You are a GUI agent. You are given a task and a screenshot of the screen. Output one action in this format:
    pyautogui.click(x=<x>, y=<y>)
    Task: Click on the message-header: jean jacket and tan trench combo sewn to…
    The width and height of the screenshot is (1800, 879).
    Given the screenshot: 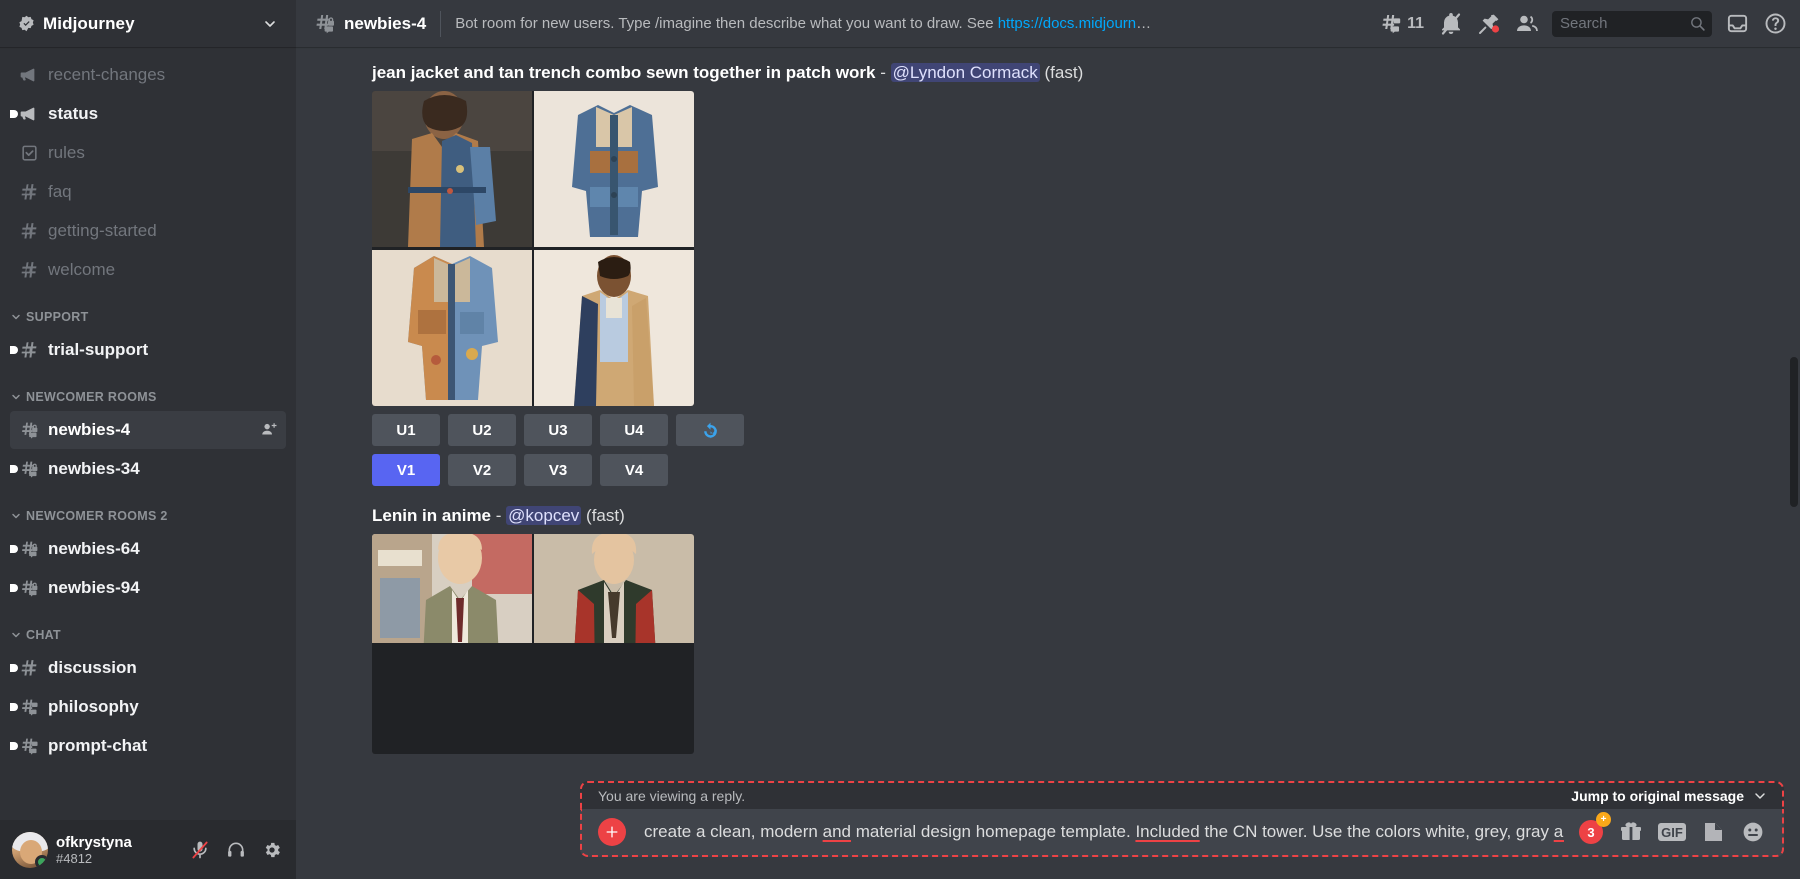 What is the action you would take?
    pyautogui.click(x=1062, y=73)
    